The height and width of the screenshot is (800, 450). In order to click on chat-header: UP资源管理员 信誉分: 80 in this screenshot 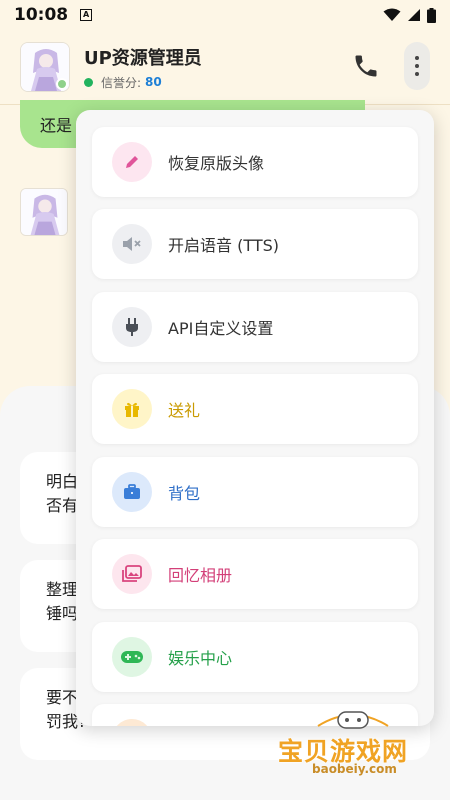, I will do `click(225, 67)`.